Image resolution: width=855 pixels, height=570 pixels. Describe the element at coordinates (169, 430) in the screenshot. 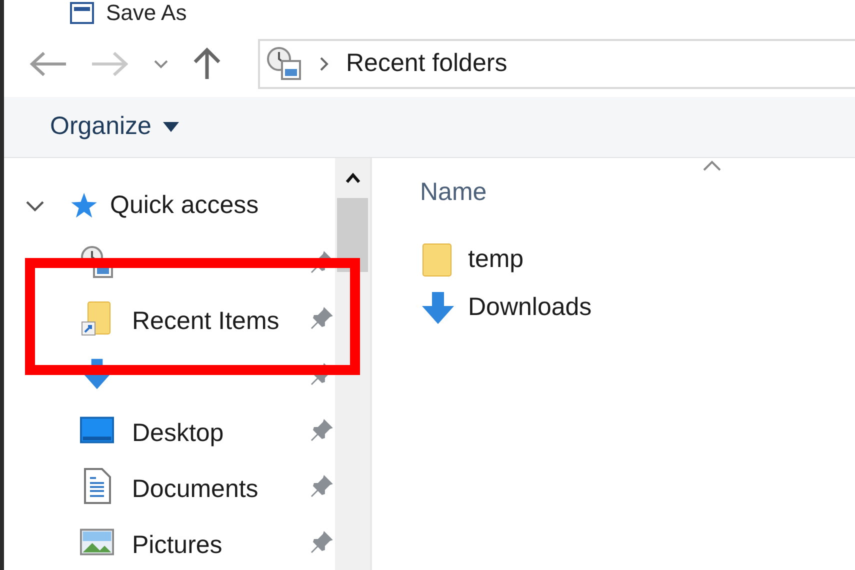

I see `sidebar-item: Desktop` at that location.